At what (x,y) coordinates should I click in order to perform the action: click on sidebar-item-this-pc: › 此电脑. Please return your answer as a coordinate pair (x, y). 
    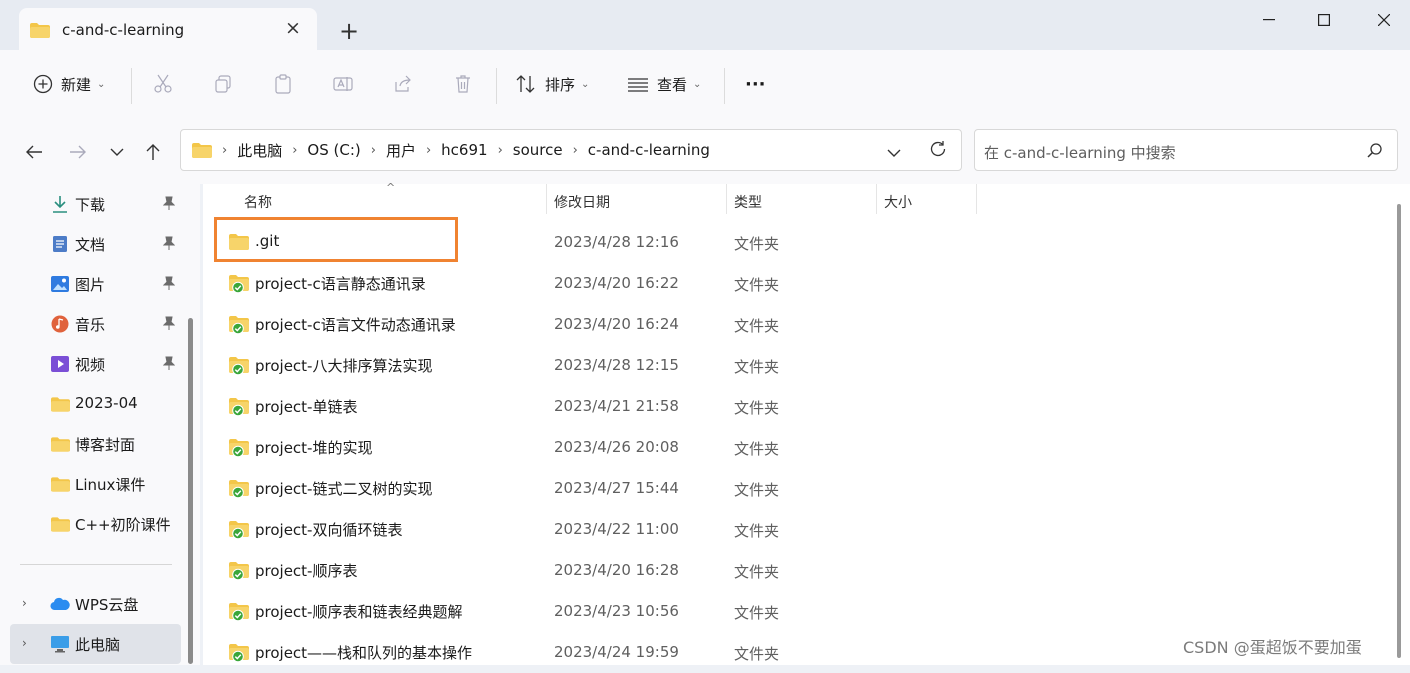
    Looking at the image, I should click on (95, 644).